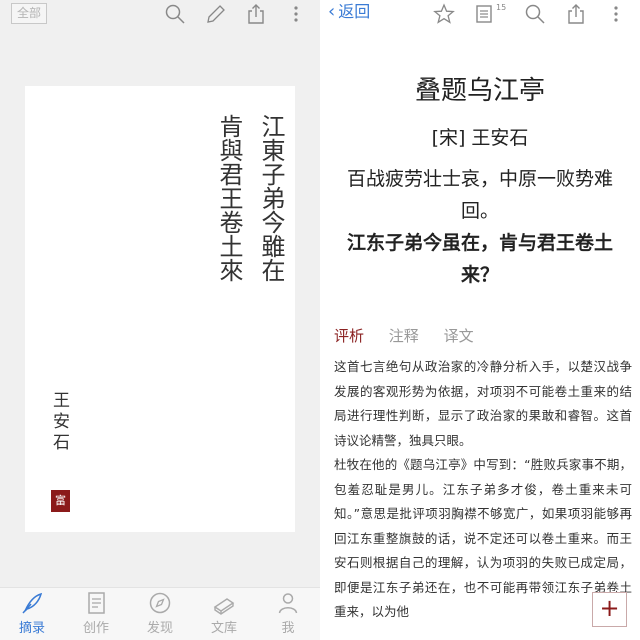 The height and width of the screenshot is (640, 640). What do you see at coordinates (96, 603) in the screenshot?
I see `notebook-icon` at bounding box center [96, 603].